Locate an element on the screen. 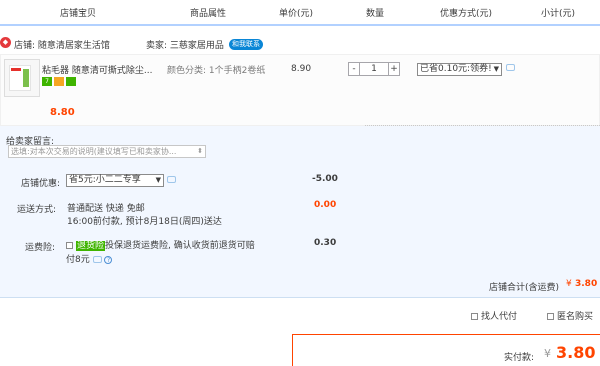  qty-input: 1 is located at coordinates (374, 69).